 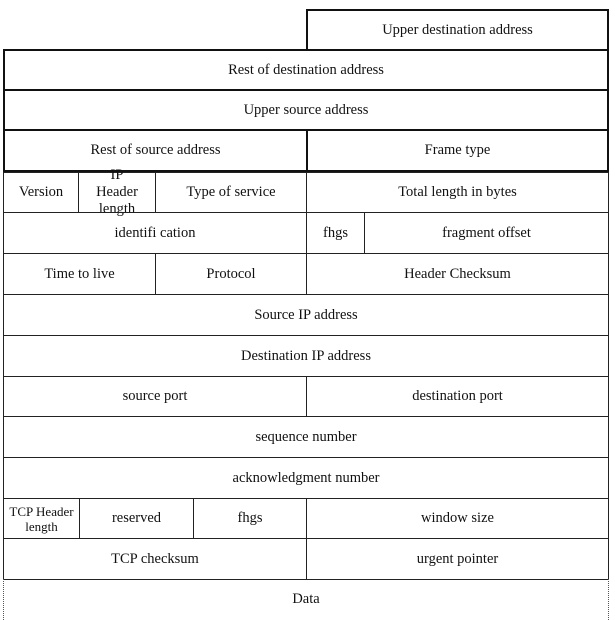 I want to click on field-label: TCP Header length, so click(x=41, y=518).